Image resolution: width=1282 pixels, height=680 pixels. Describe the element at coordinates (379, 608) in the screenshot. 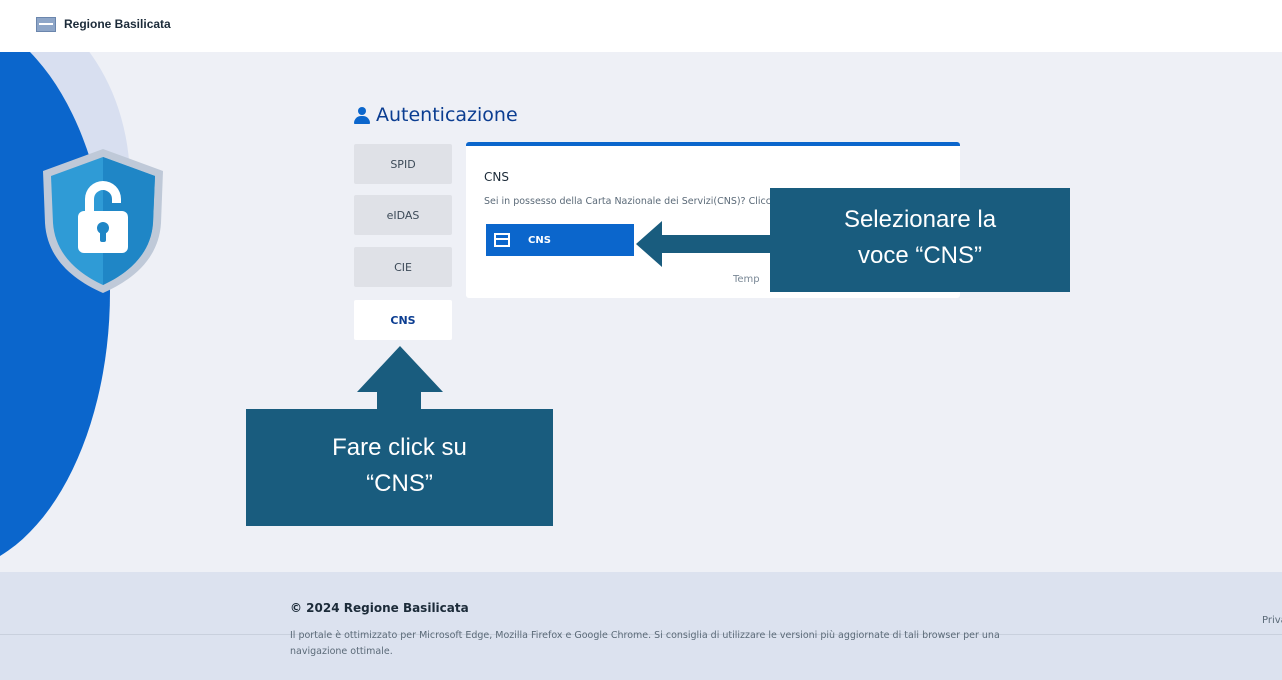

I see `footer-copyright: © 2024 Regione Basilicata` at that location.